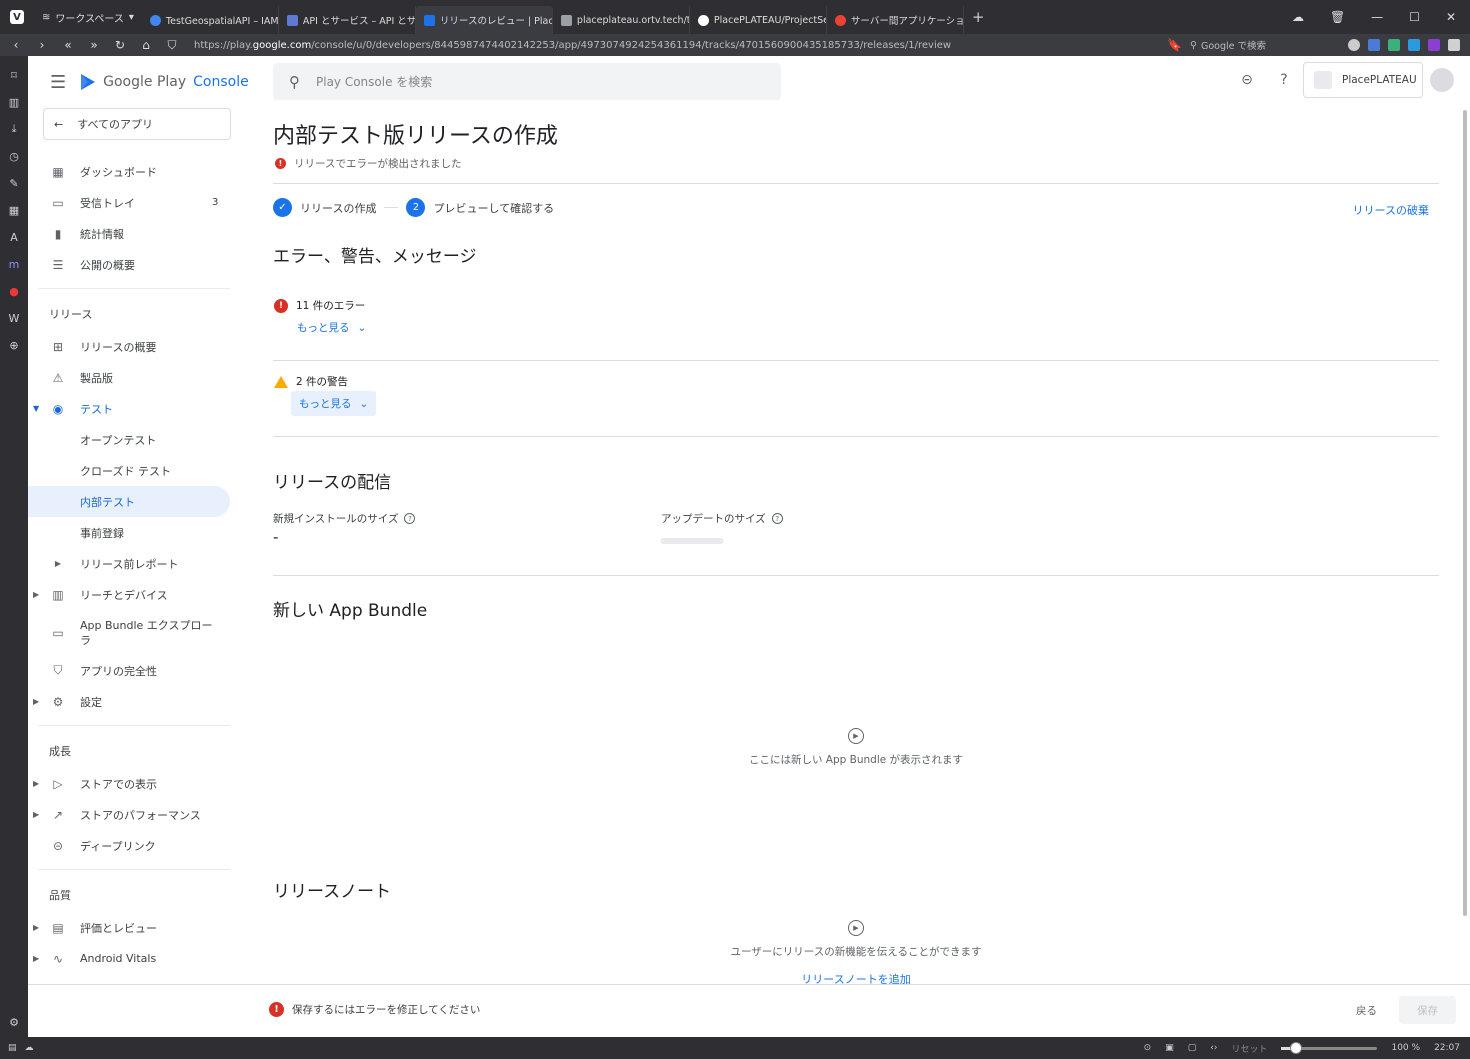  I want to click on image-icon: ▣, so click(1169, 1048).